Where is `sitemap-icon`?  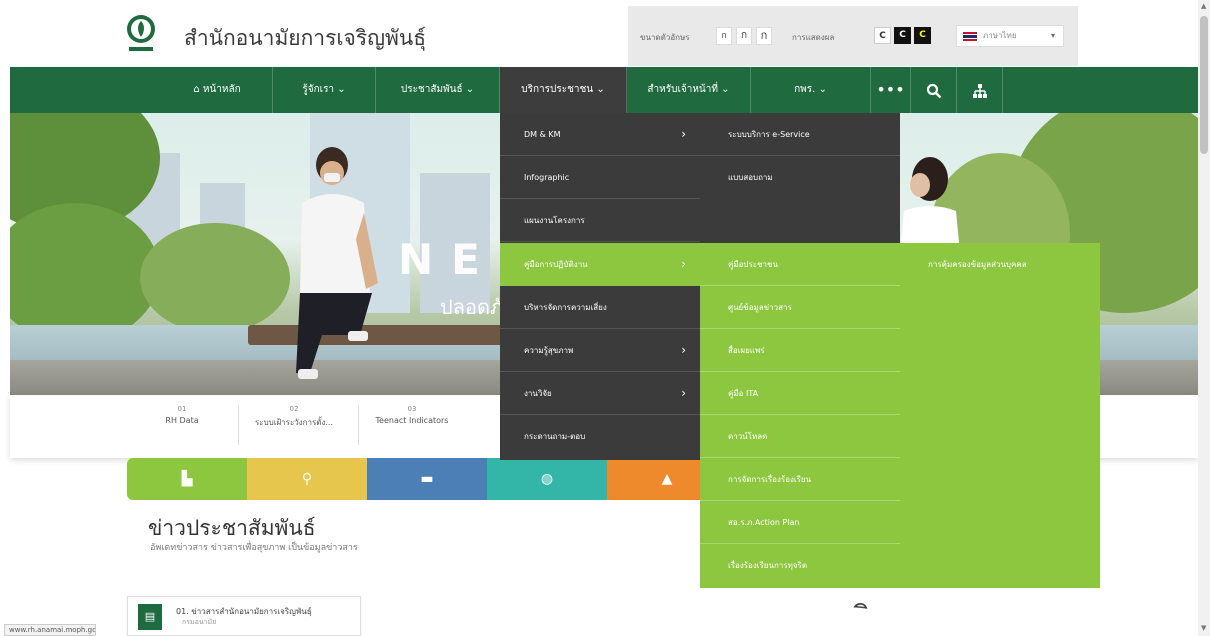 sitemap-icon is located at coordinates (980, 90).